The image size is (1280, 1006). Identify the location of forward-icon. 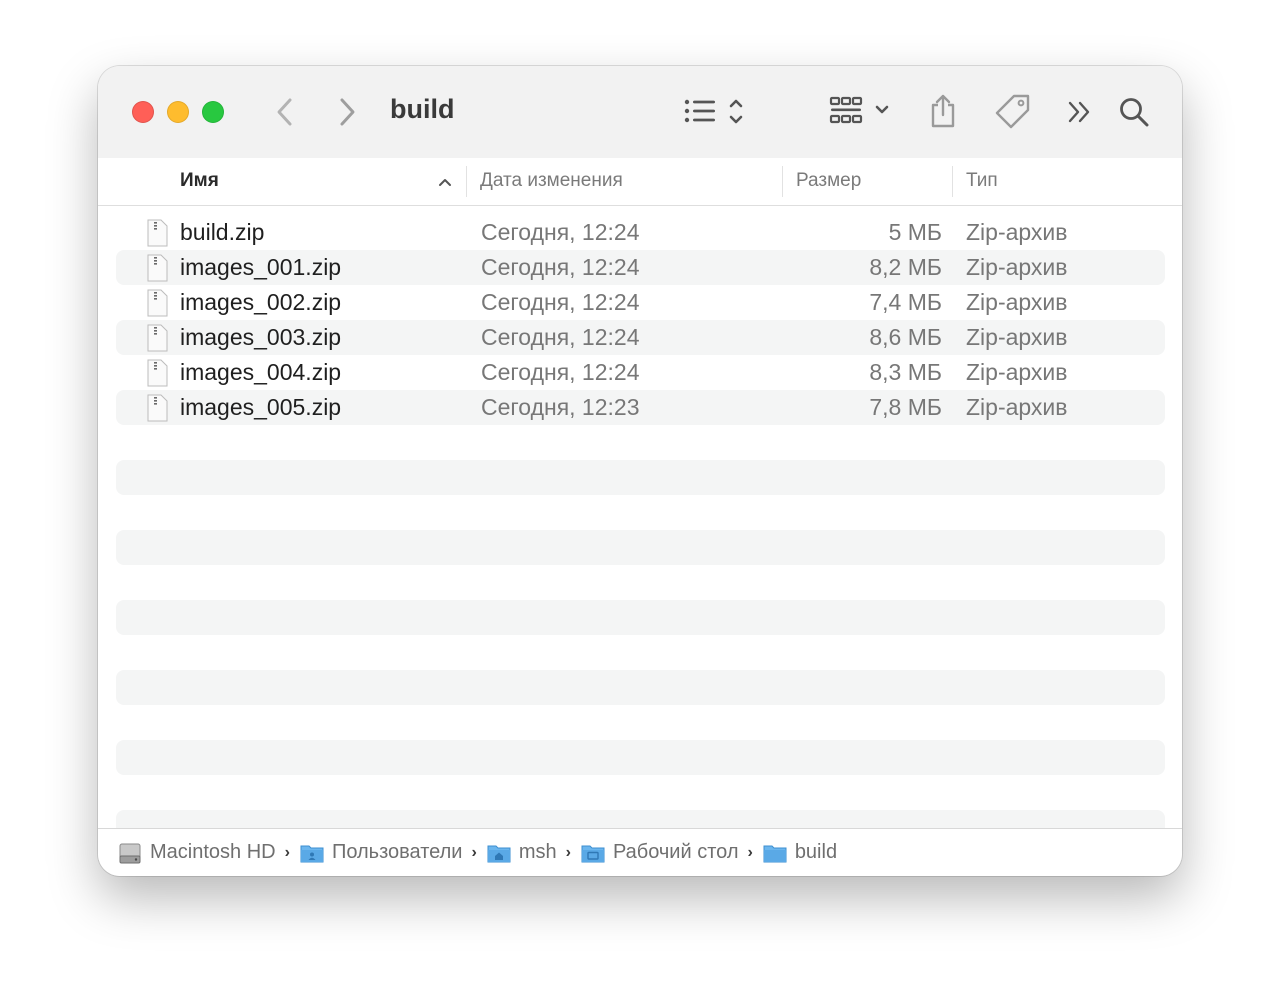
(347, 112).